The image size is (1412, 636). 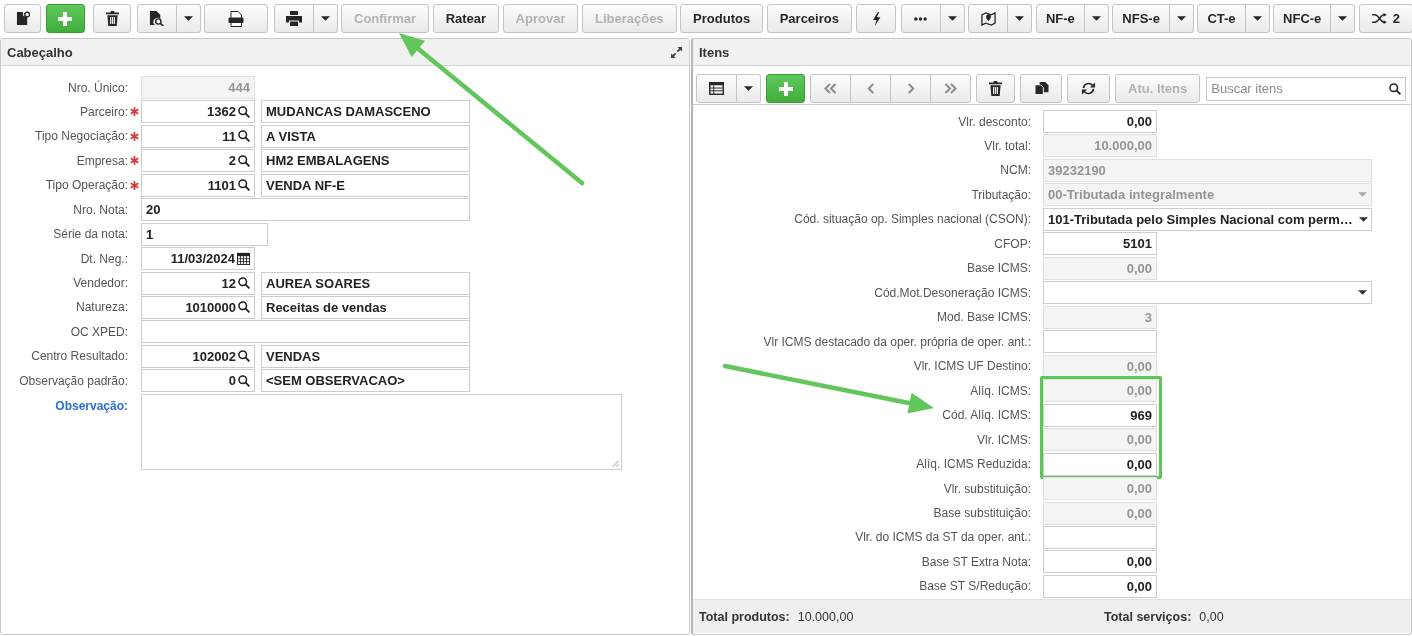 I want to click on code-field: 1101, so click(x=198, y=185).